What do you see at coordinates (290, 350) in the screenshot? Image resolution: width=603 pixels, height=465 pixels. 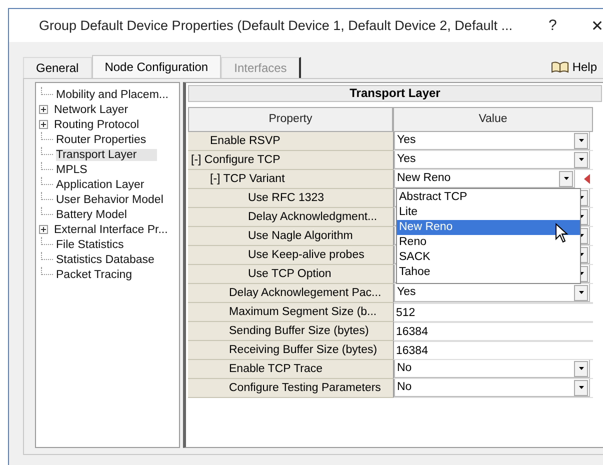 I see `property-cell: Receiving Buffer Size (bytes)` at bounding box center [290, 350].